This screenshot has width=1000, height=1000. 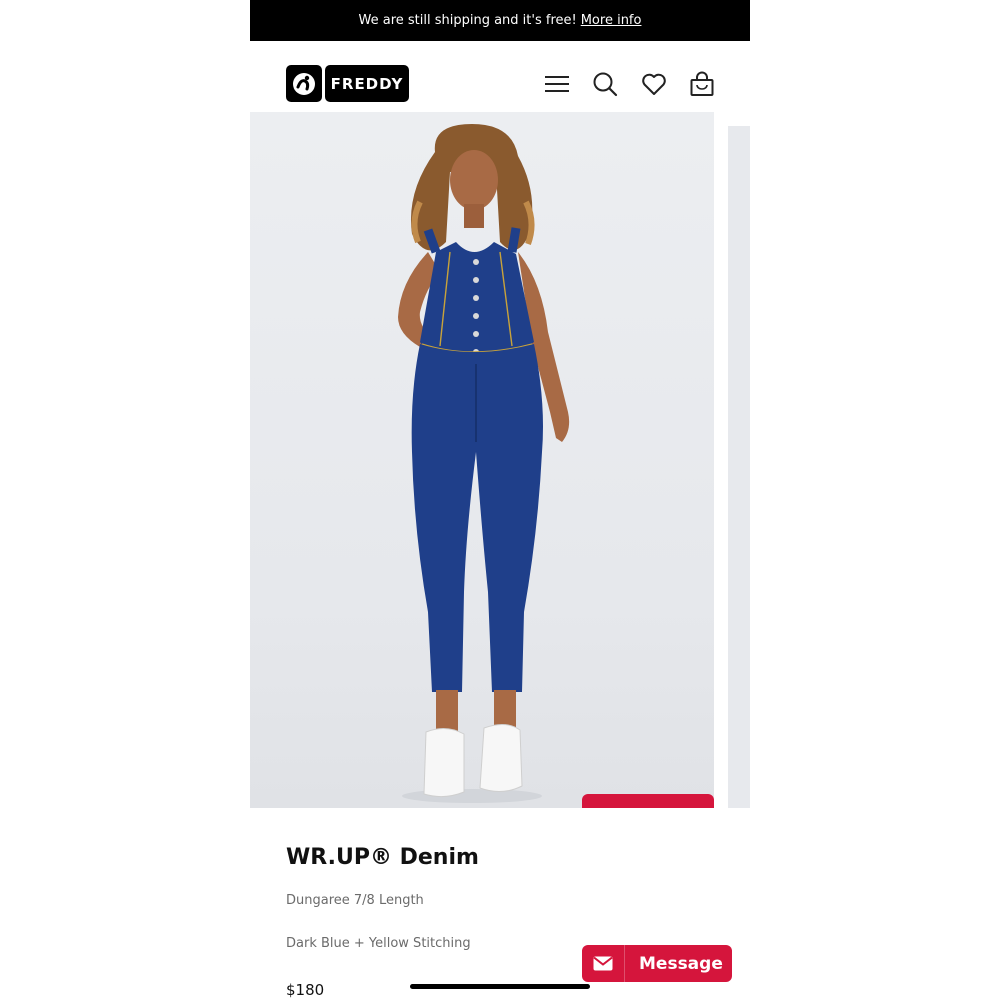 What do you see at coordinates (304, 83) in the screenshot?
I see `logo-mark-icon` at bounding box center [304, 83].